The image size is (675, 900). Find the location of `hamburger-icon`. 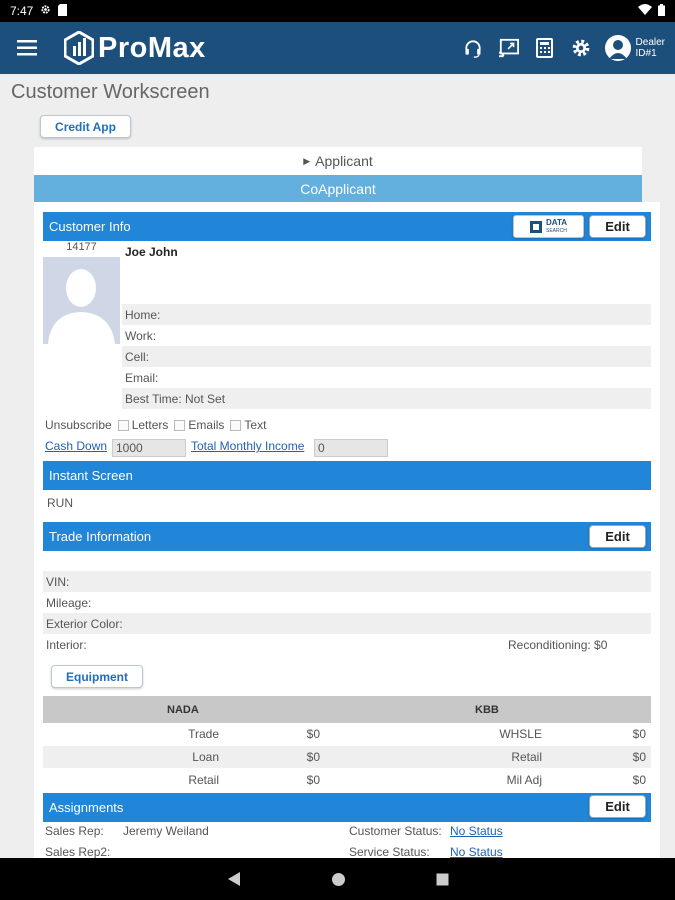

hamburger-icon is located at coordinates (27, 48).